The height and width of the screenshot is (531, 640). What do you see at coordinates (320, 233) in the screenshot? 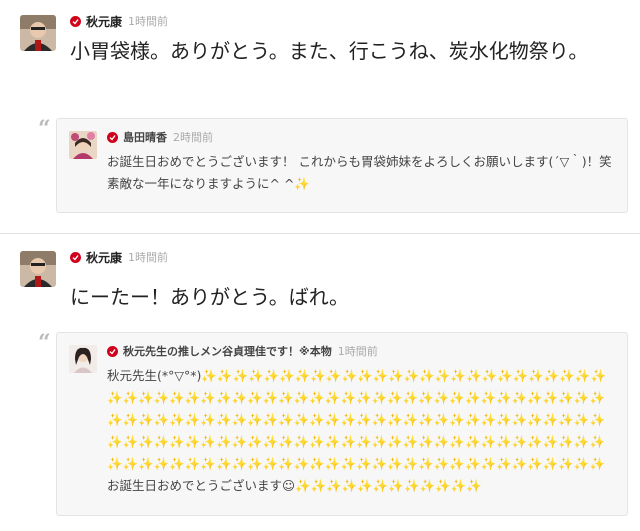
I see `post-divider` at bounding box center [320, 233].